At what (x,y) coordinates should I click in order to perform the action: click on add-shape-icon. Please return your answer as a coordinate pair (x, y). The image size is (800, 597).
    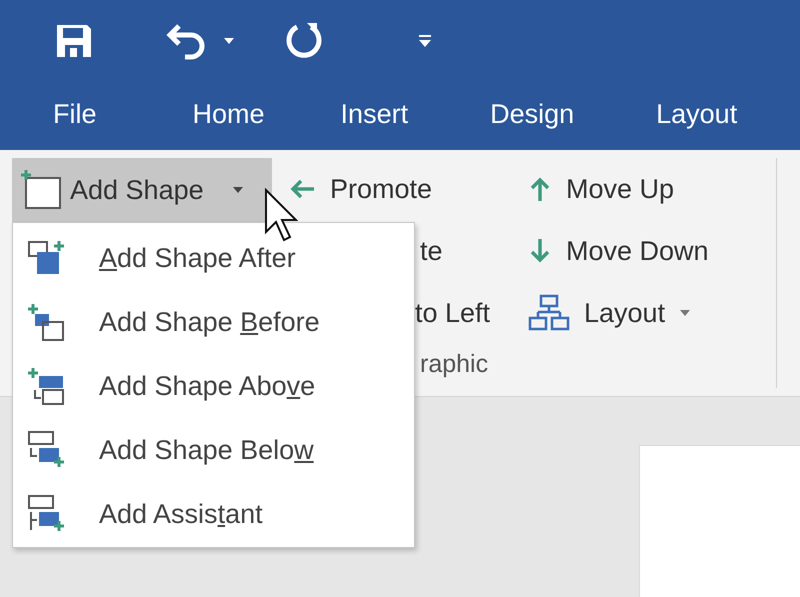
    Looking at the image, I should click on (41, 190).